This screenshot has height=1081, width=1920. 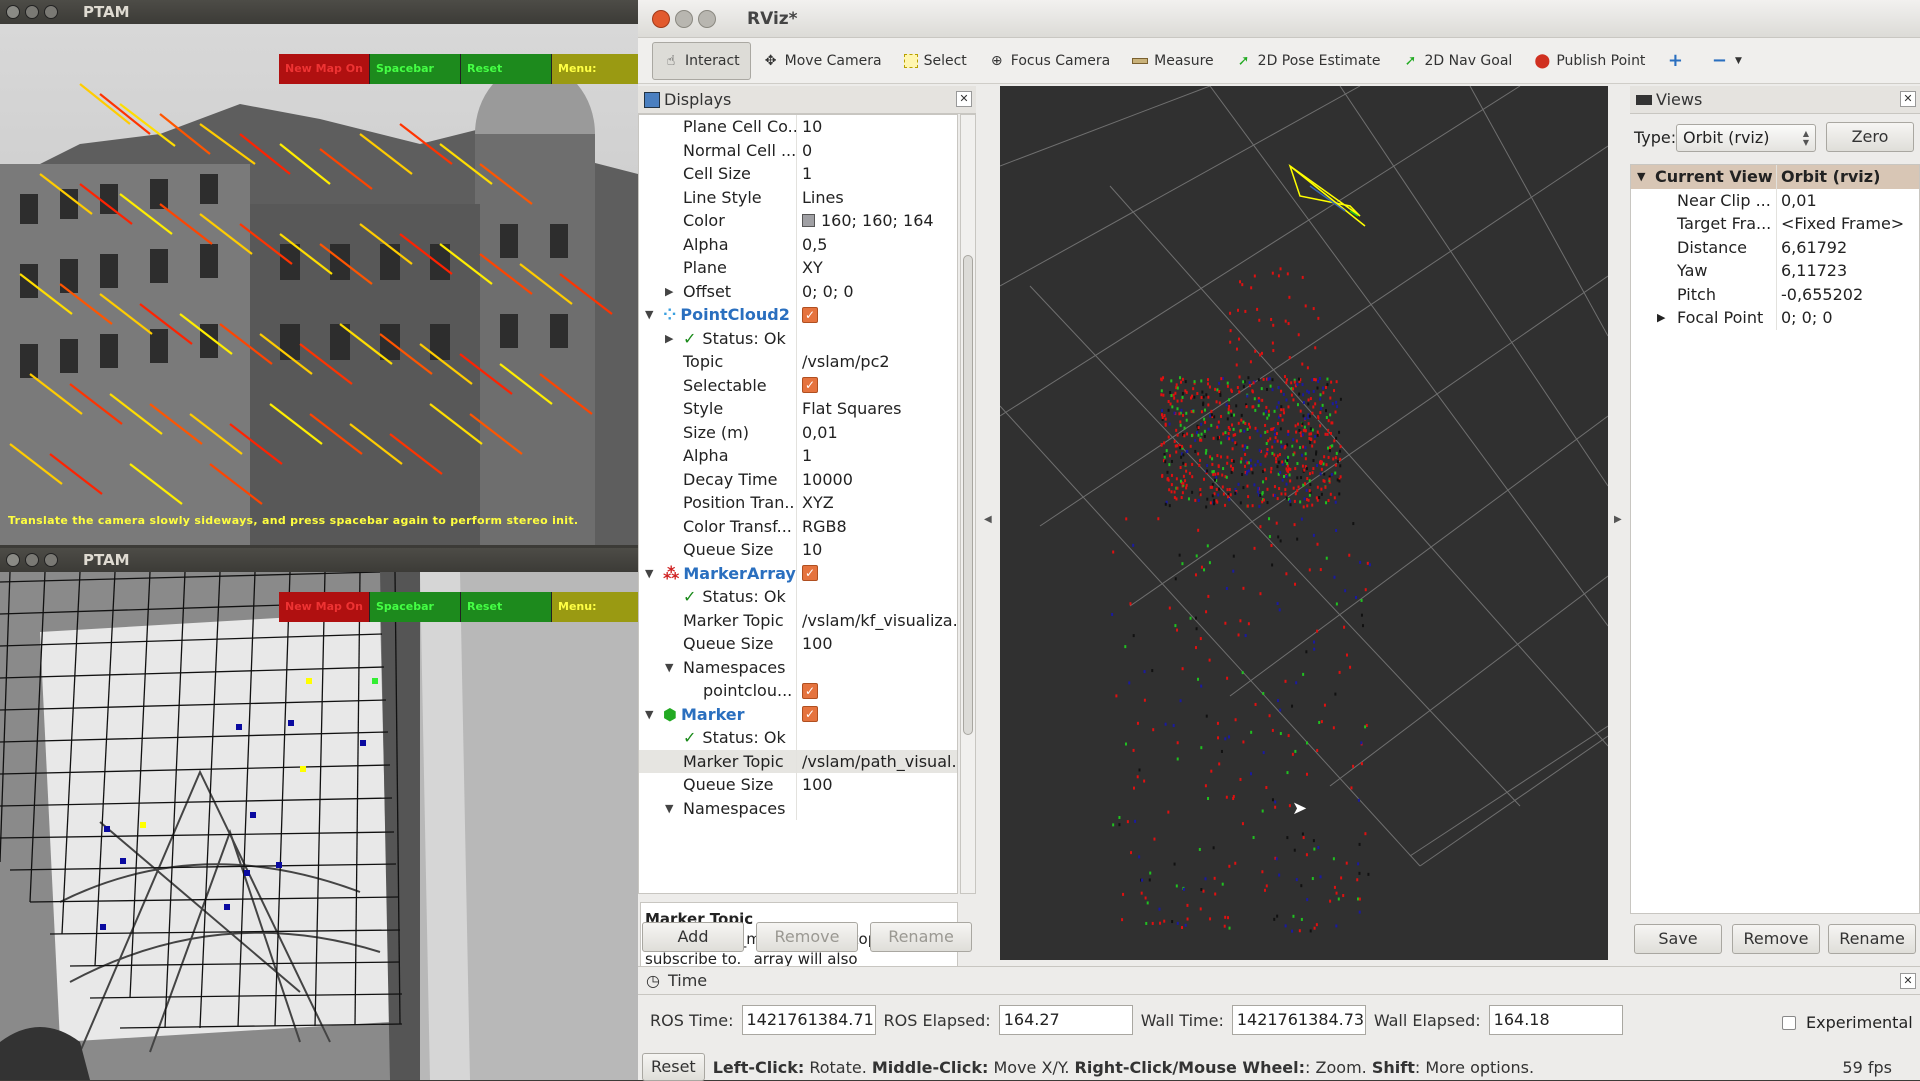 I want to click on displays-scrollbar, so click(x=968, y=504).